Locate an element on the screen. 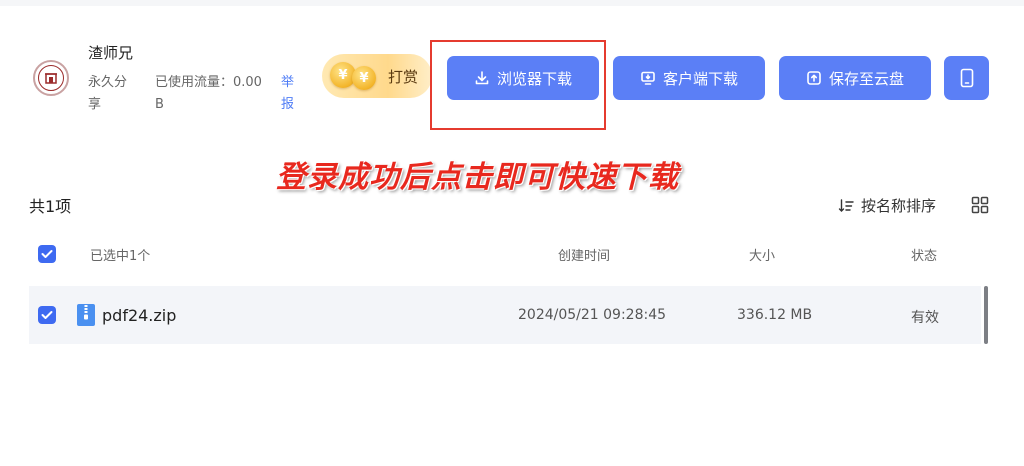 The width and height of the screenshot is (1024, 466). save-to-cloud-button: 保存至云盘 is located at coordinates (855, 78).